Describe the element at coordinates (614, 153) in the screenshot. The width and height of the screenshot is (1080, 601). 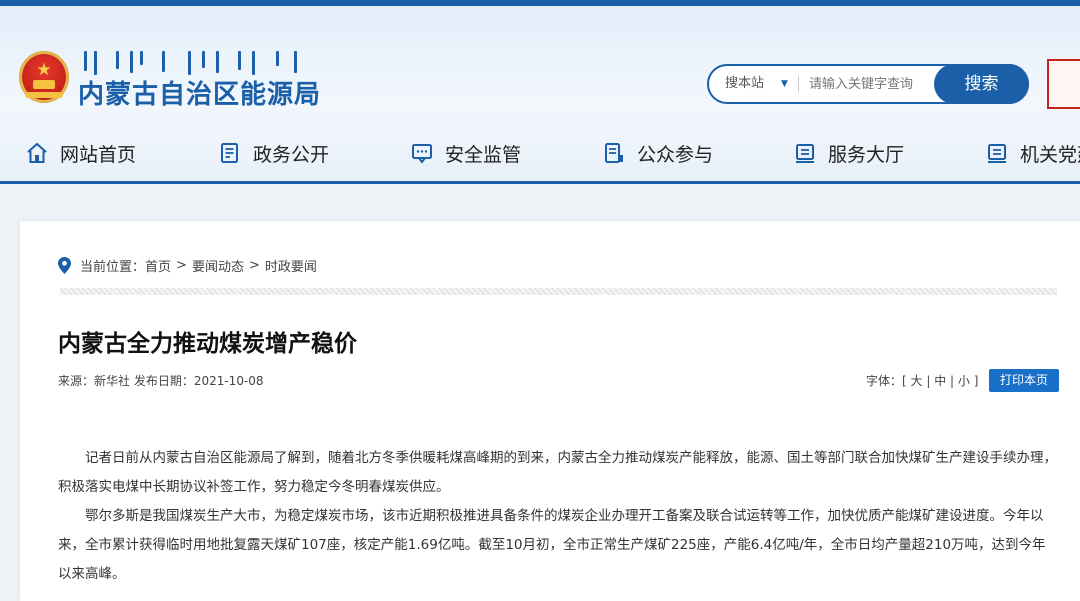
I see `checklist-icon` at that location.